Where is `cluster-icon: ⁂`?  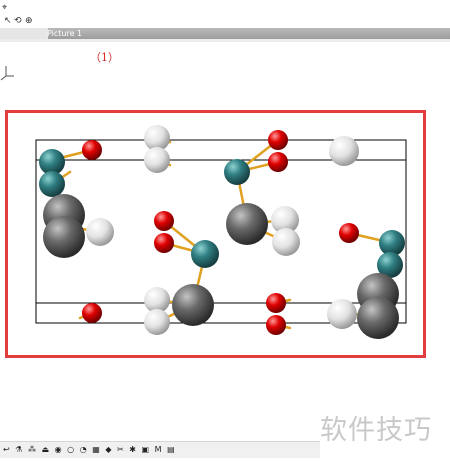 cluster-icon: ⁂ is located at coordinates (32, 450).